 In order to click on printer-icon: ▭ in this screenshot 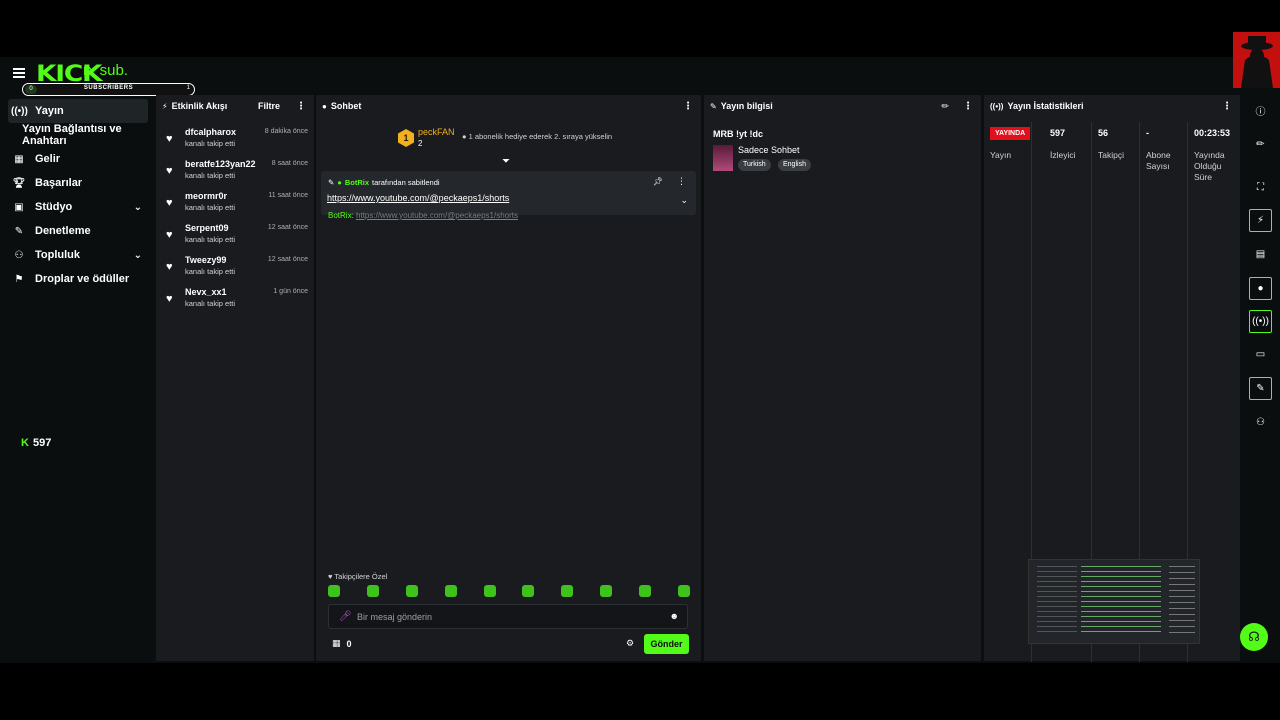, I will do `click(1260, 354)`.